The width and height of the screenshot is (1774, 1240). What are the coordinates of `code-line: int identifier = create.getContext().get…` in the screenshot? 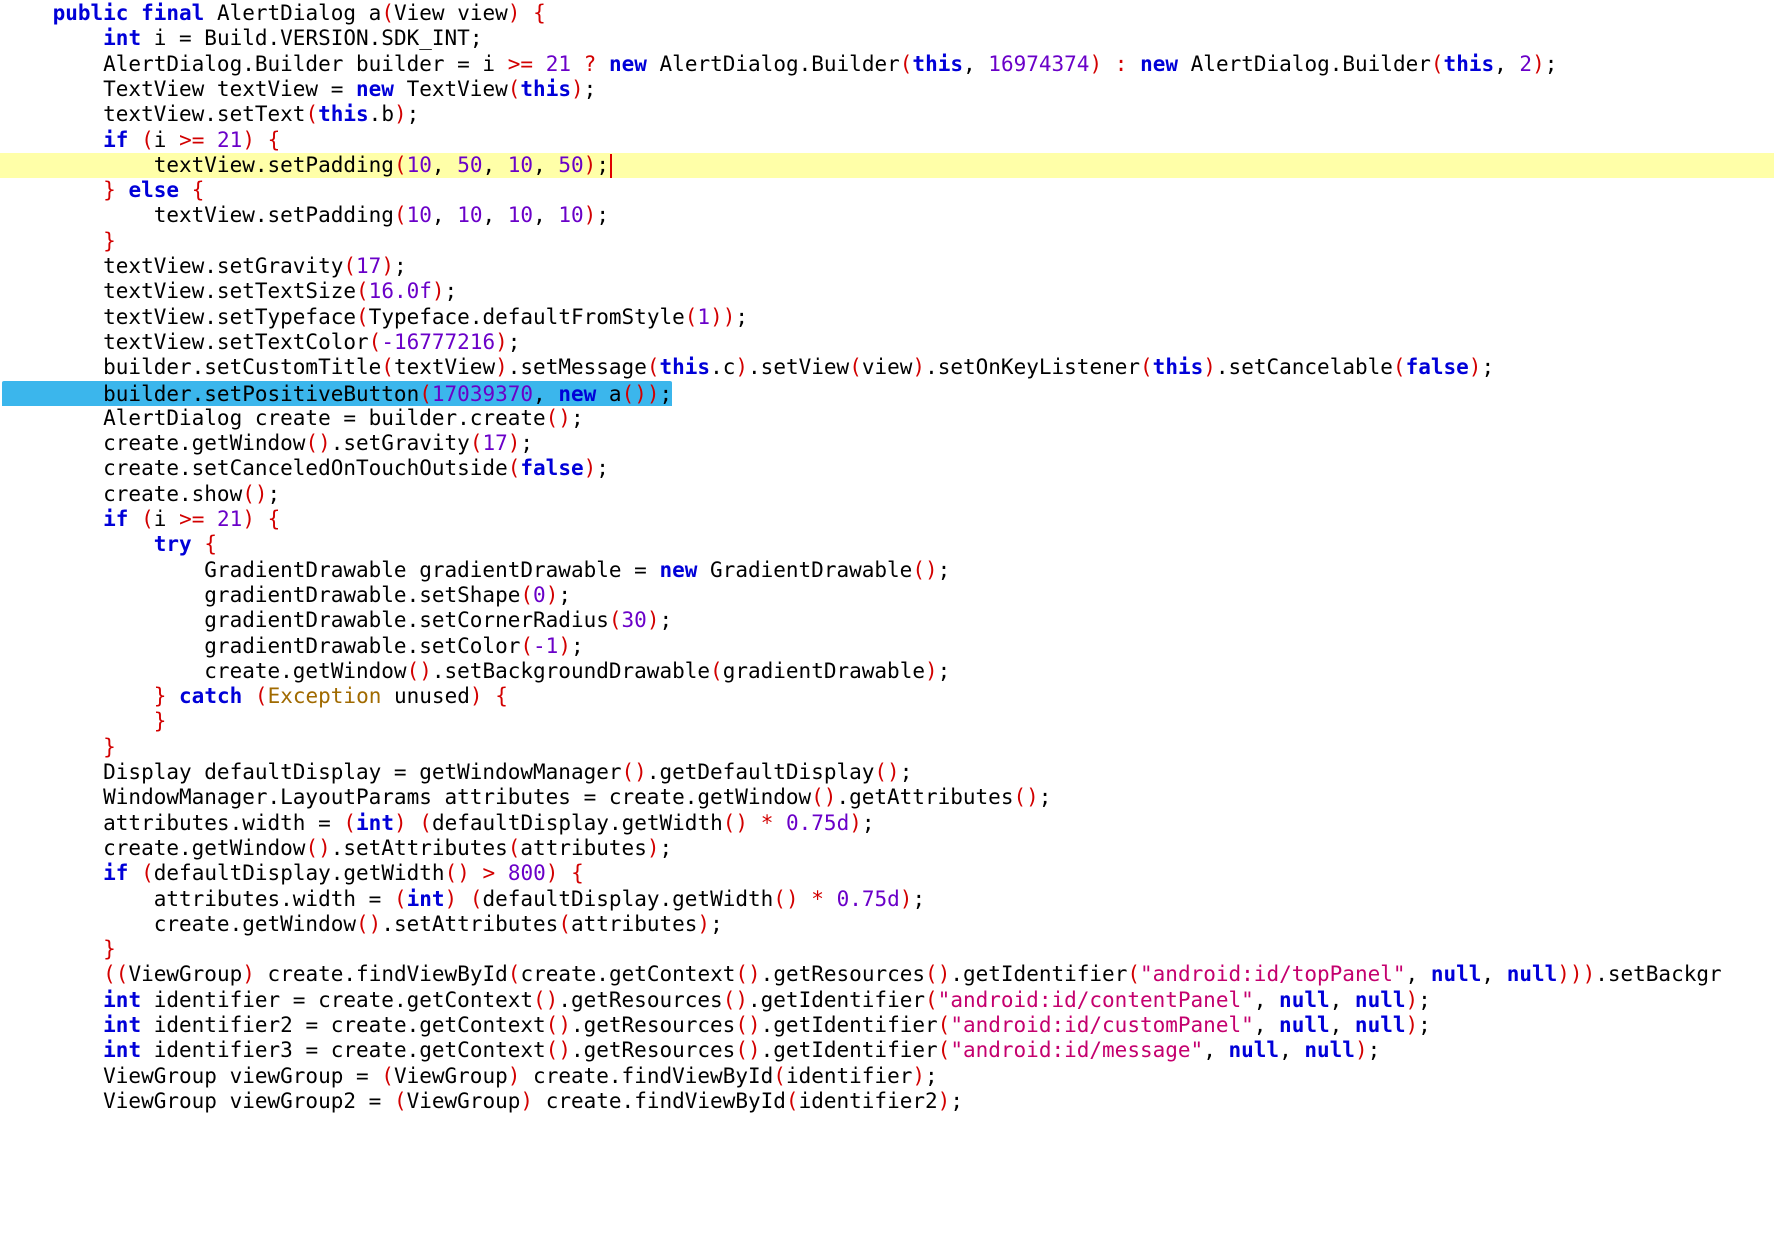 It's located at (887, 1000).